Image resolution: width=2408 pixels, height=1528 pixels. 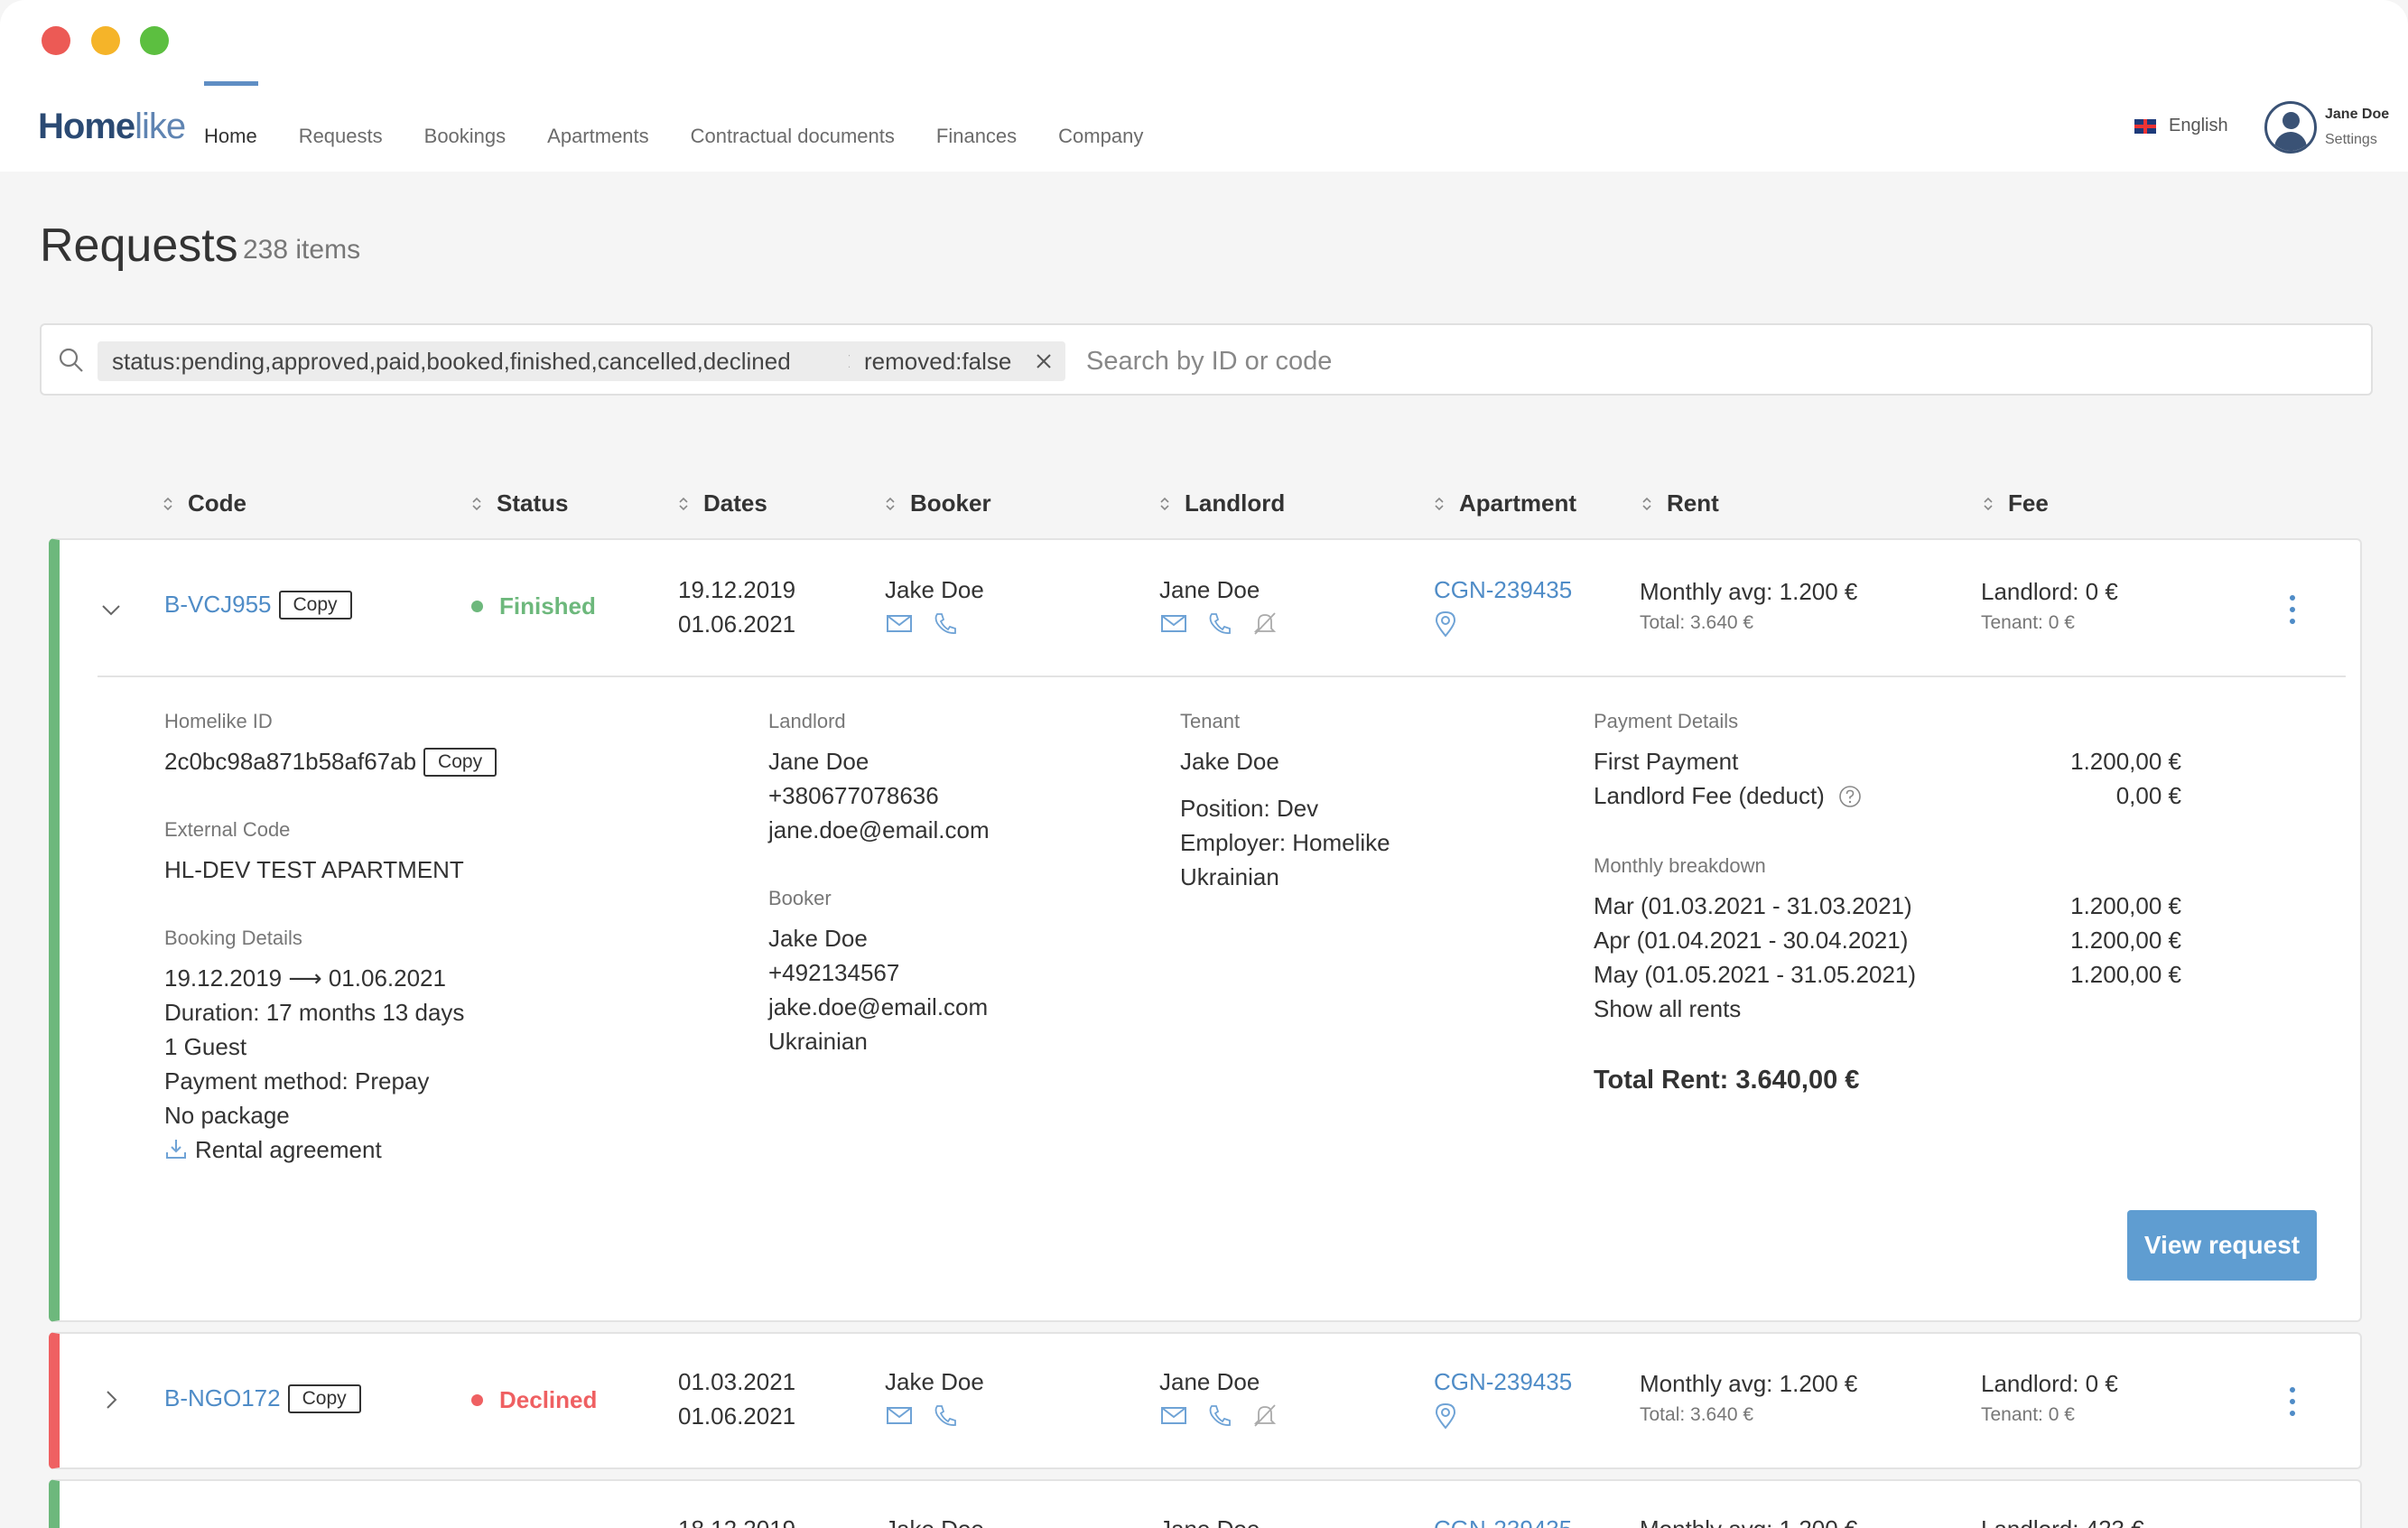 I want to click on filter-chip-removed: removed:false, so click(x=957, y=361).